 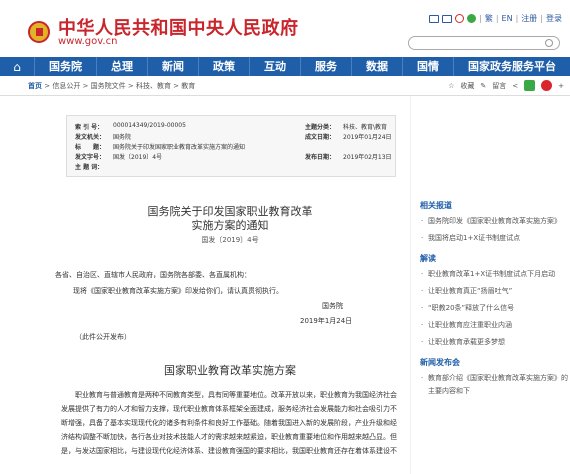 What do you see at coordinates (153, 275) in the screenshot?
I see `addressee: 各省、自治区、直辖市人民政府，国务院各部委、各直属机构：` at bounding box center [153, 275].